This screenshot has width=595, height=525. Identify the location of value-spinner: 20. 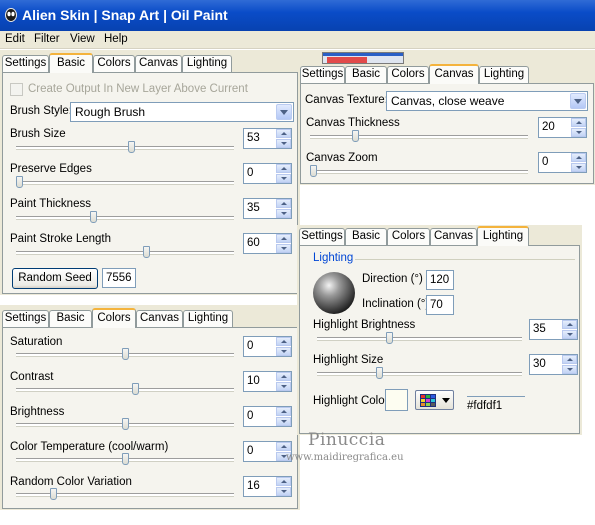
(562, 127).